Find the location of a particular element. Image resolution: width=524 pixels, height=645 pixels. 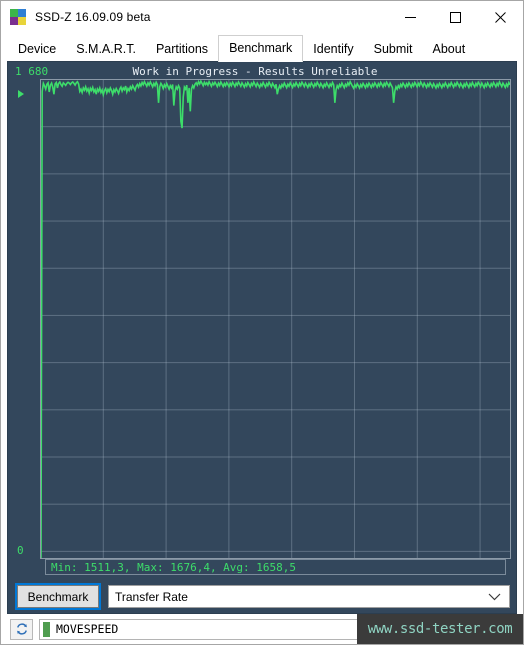

window-controls is located at coordinates (455, 17).